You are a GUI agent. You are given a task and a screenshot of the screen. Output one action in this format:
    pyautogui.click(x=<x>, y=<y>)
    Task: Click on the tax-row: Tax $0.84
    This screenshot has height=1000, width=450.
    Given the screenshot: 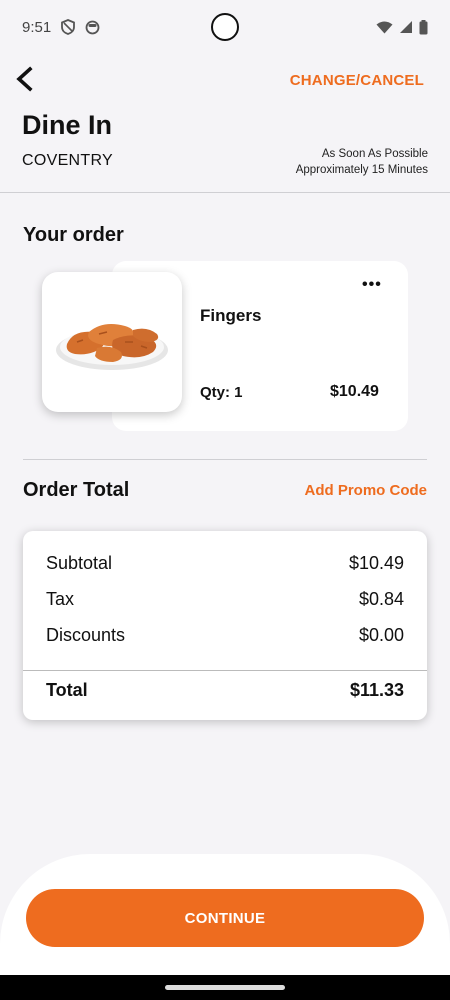 What is the action you would take?
    pyautogui.click(x=225, y=599)
    